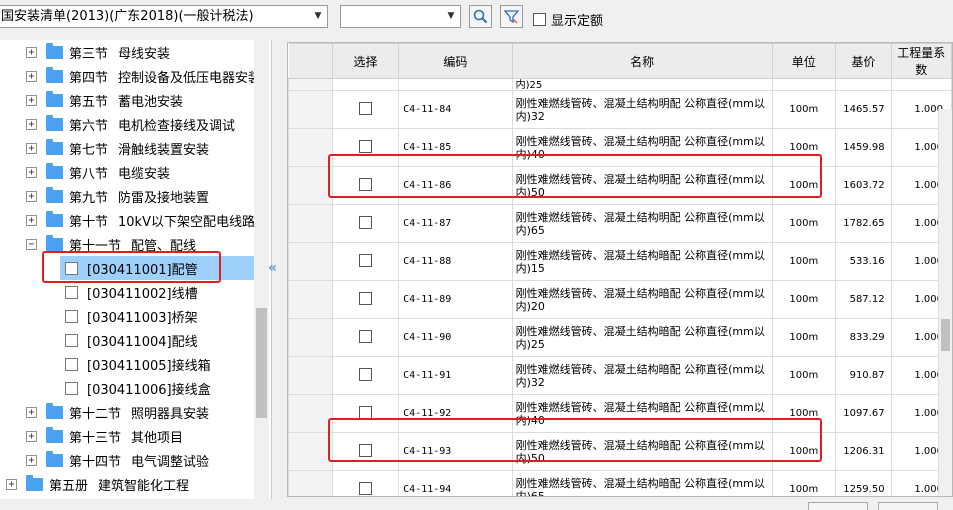 The height and width of the screenshot is (510, 953). What do you see at coordinates (908, 506) in the screenshot?
I see `cancel-button` at bounding box center [908, 506].